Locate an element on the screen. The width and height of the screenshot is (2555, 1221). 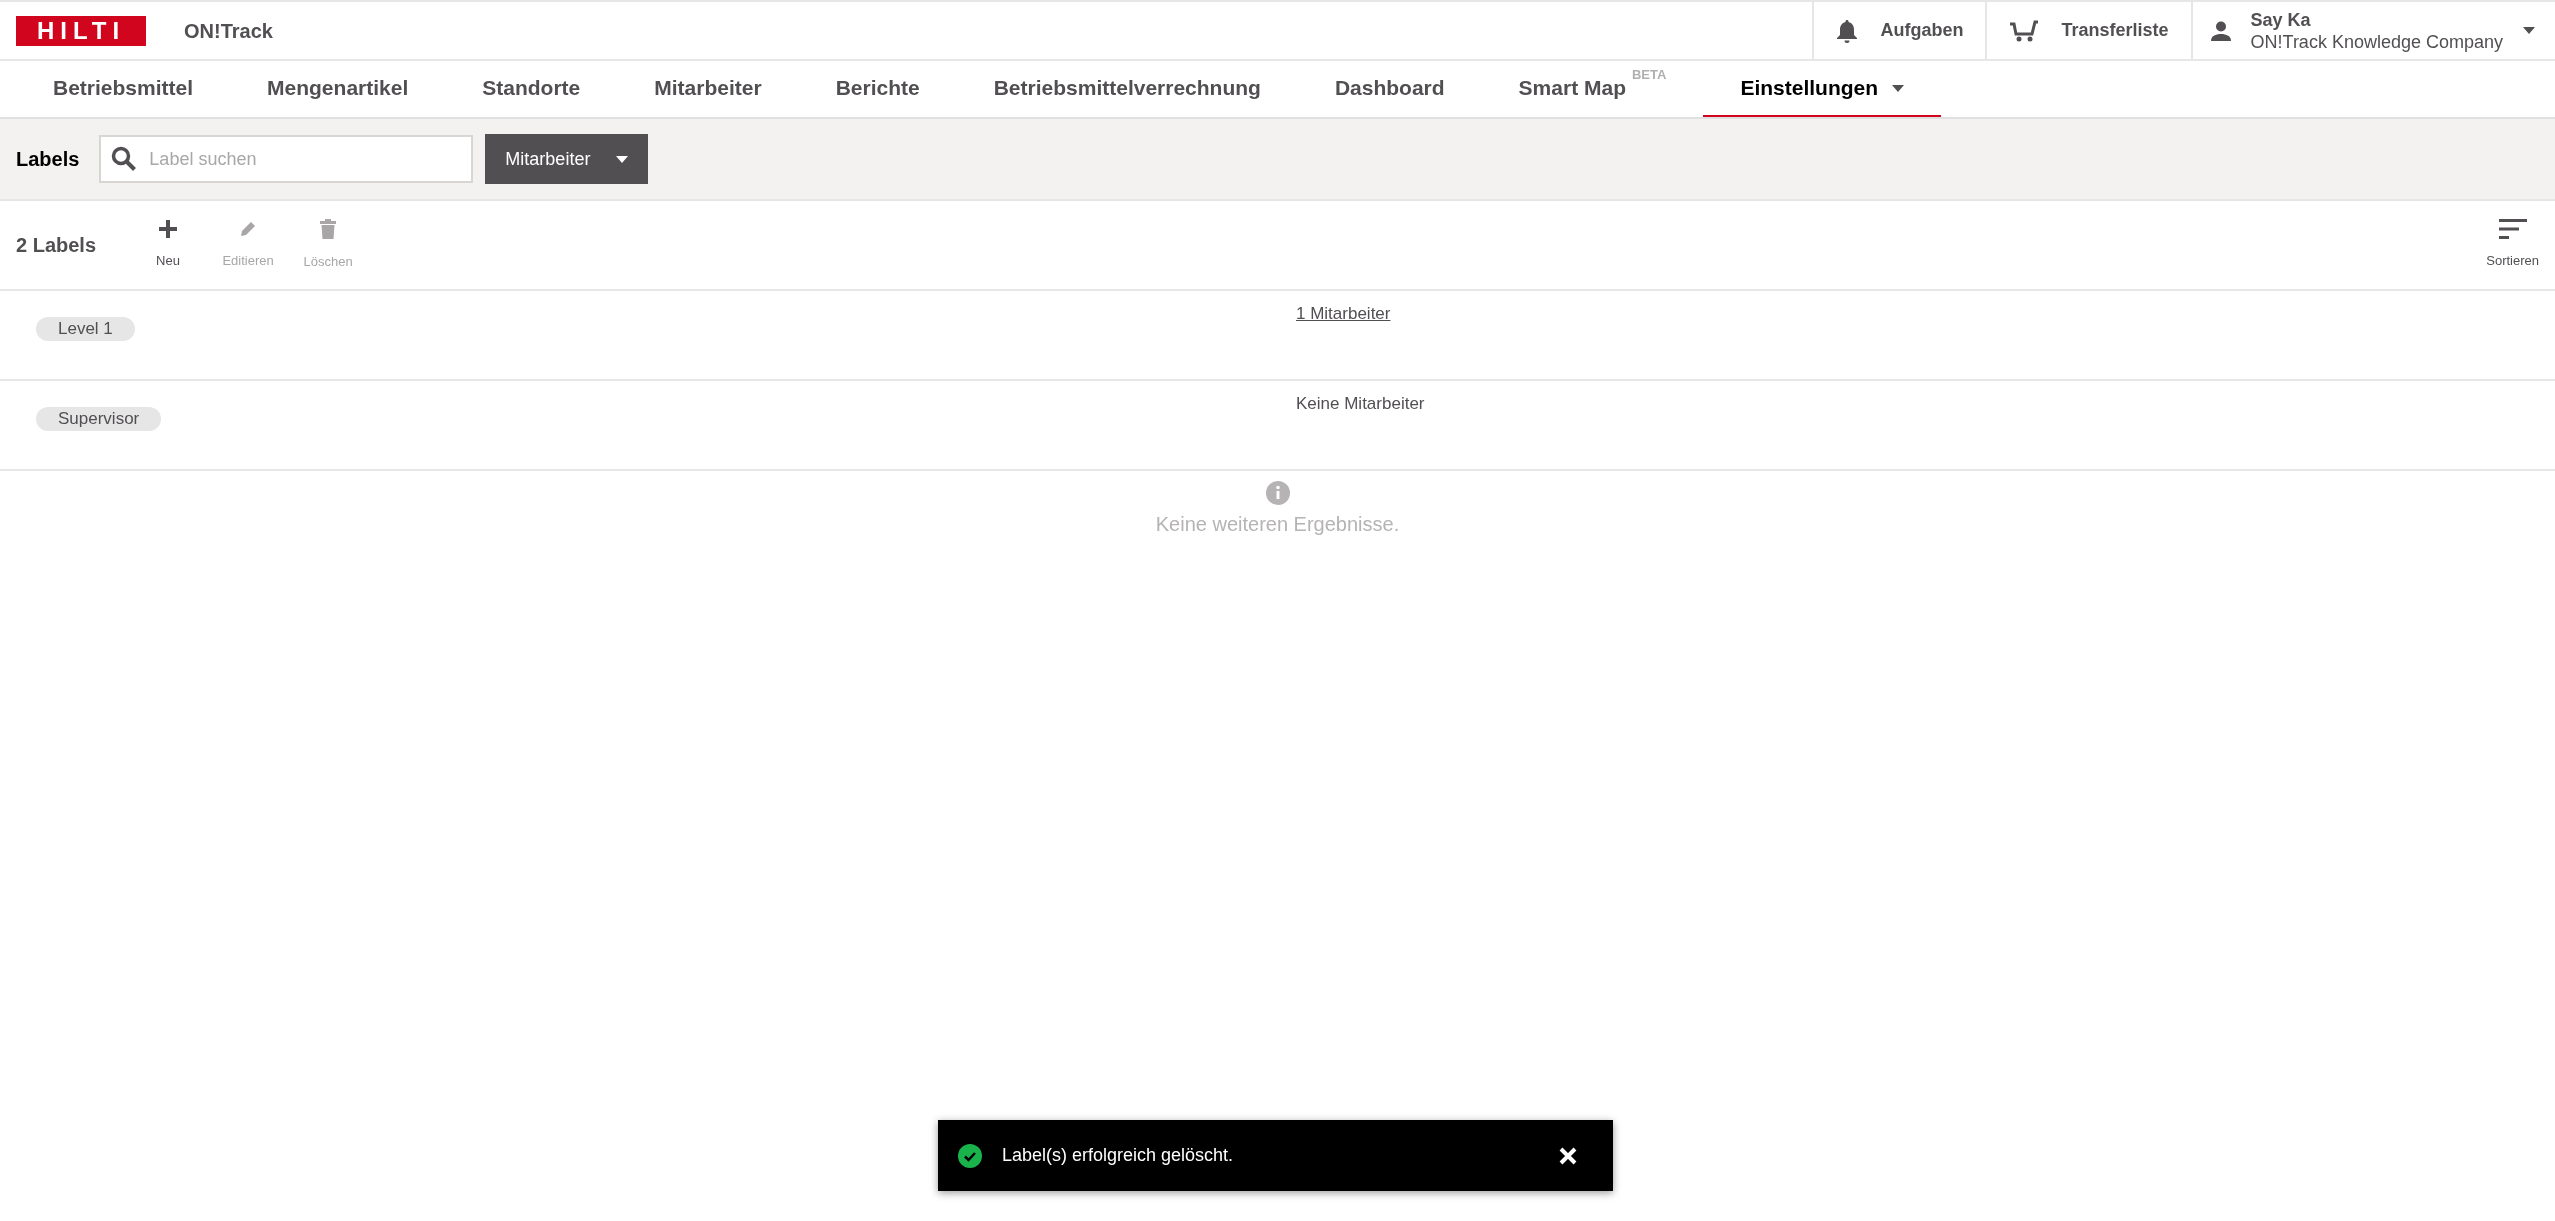
cart-icon is located at coordinates (2024, 30).